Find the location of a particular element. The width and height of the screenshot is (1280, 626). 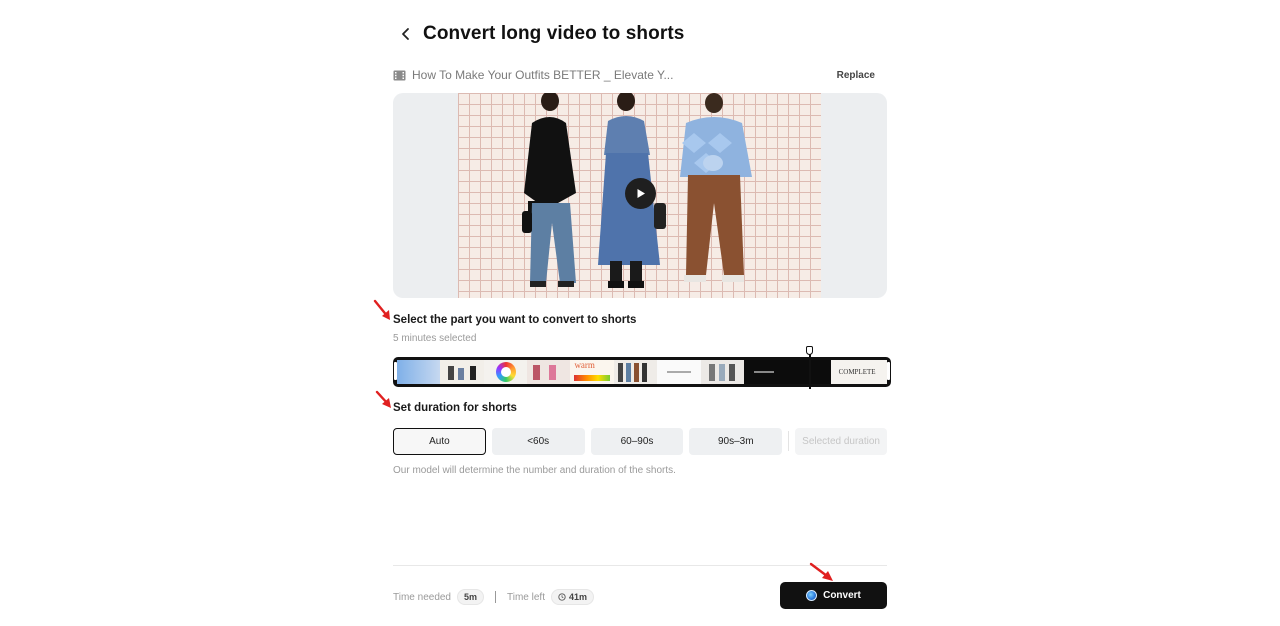

selected-duration-button: Selected duration is located at coordinates (841, 441).